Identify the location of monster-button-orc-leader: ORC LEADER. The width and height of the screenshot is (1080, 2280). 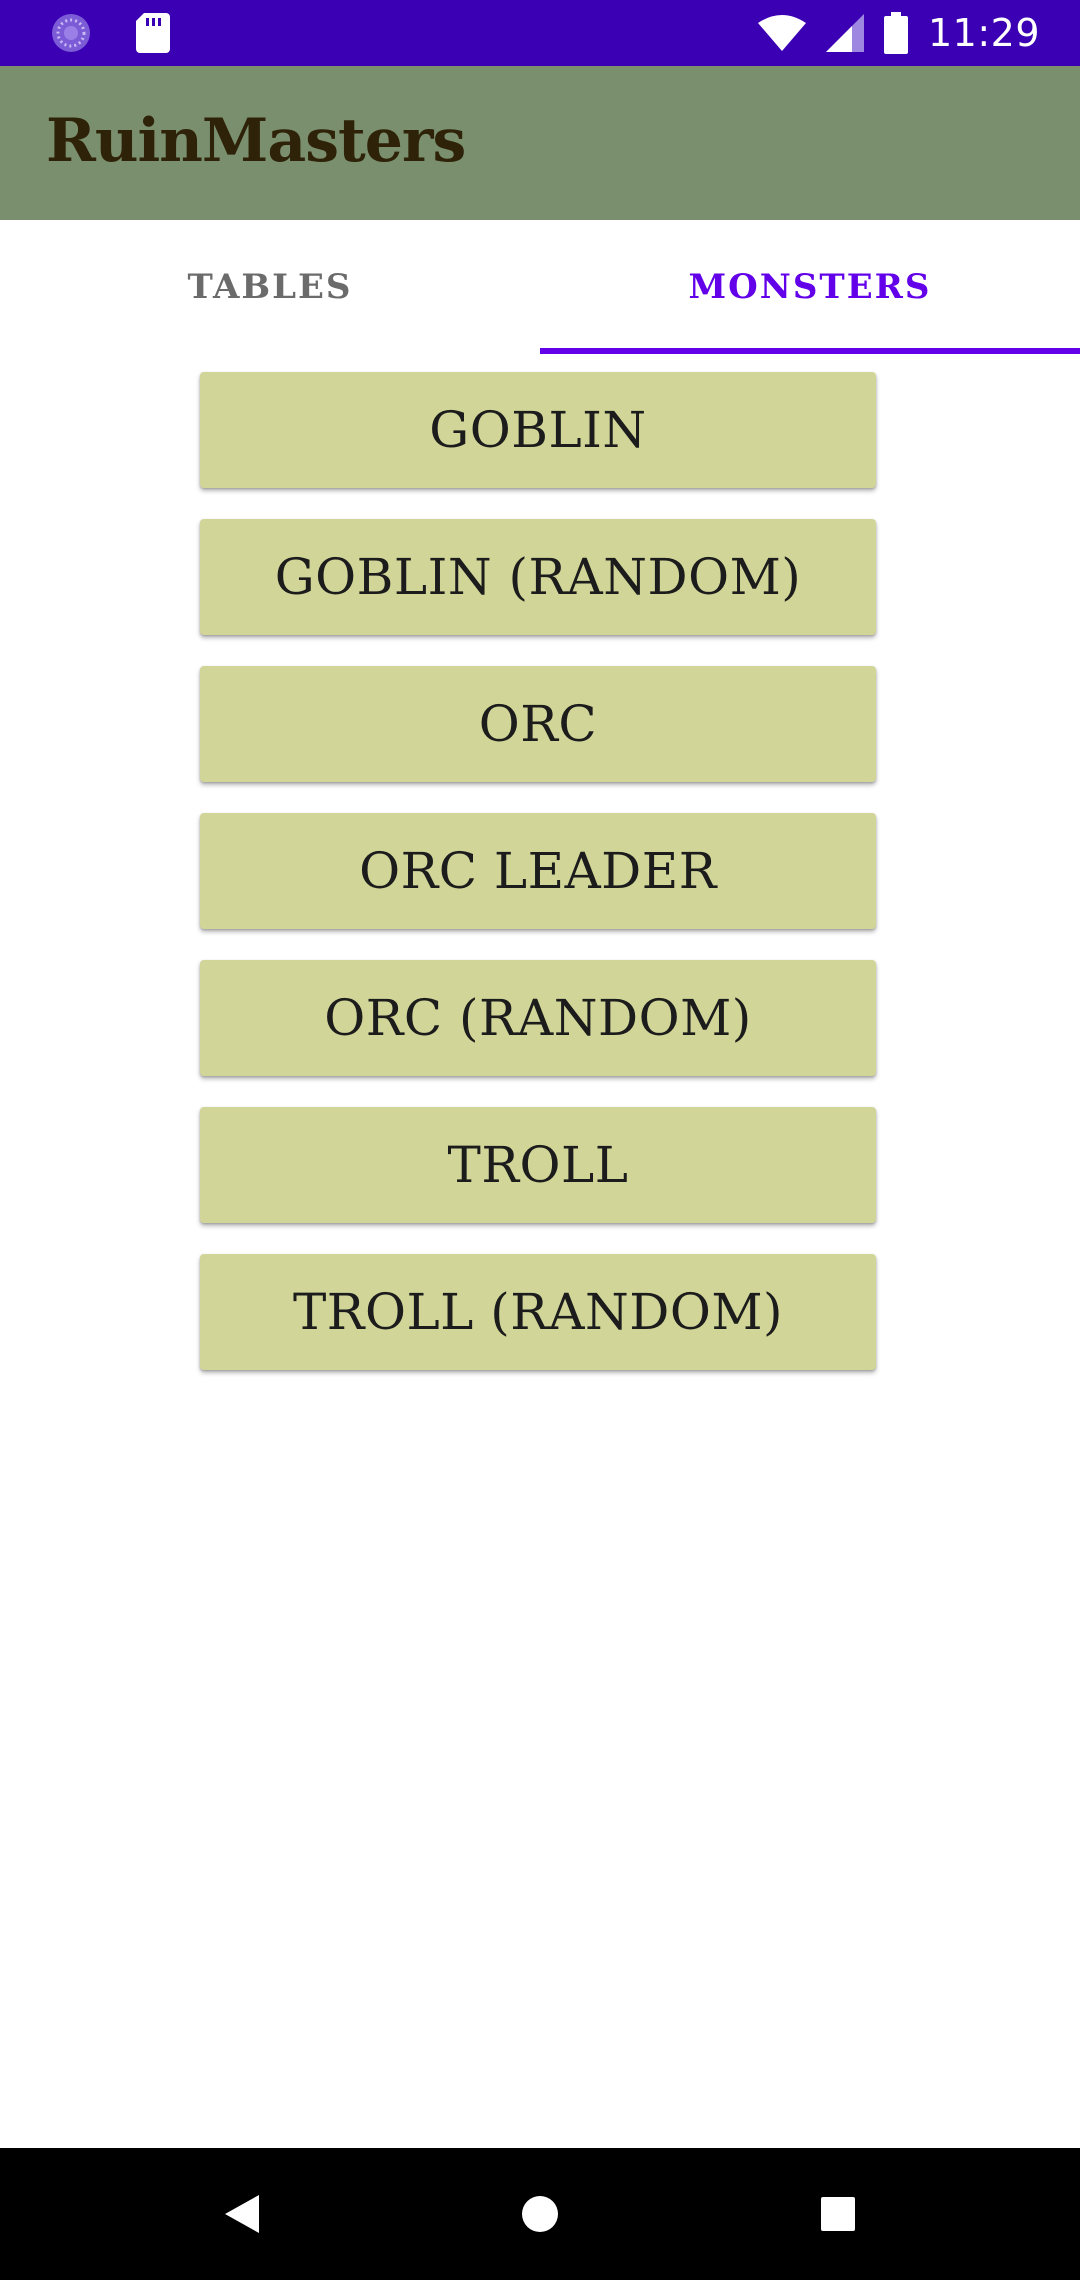
(538, 871).